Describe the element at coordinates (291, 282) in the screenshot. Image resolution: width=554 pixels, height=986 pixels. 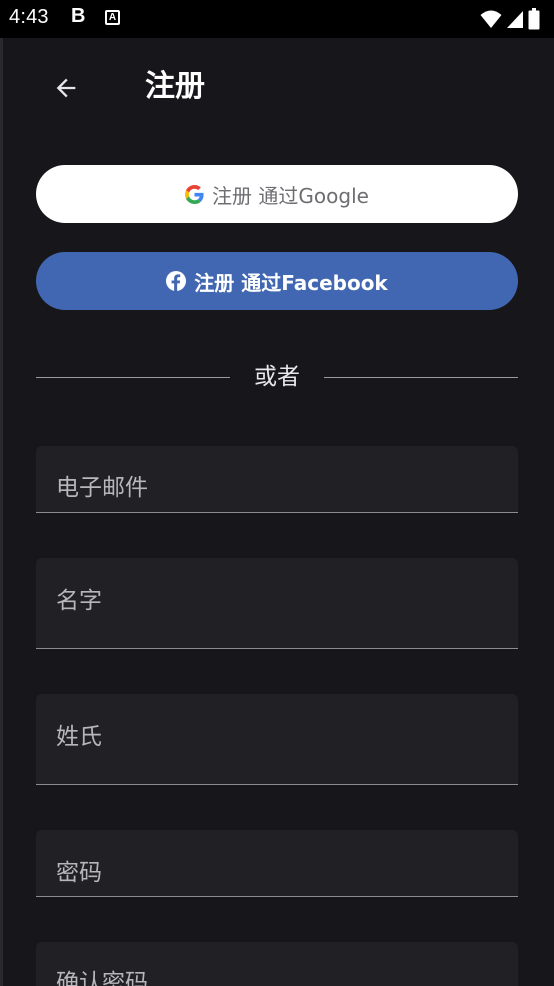
I see `facebook-signup-label: 注册 通过Facebook` at that location.